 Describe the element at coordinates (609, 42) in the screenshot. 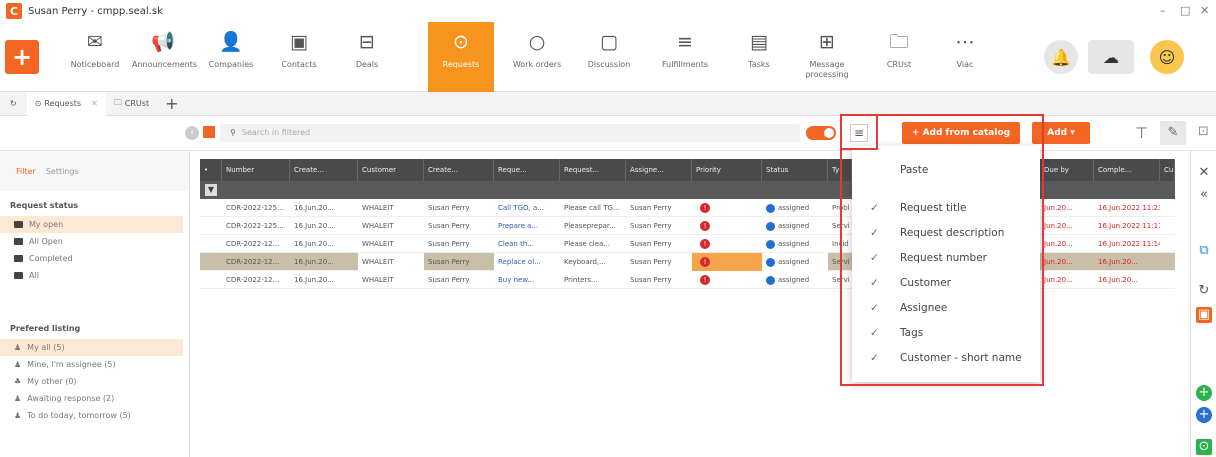

I see `discussion-icon: ▢` at that location.